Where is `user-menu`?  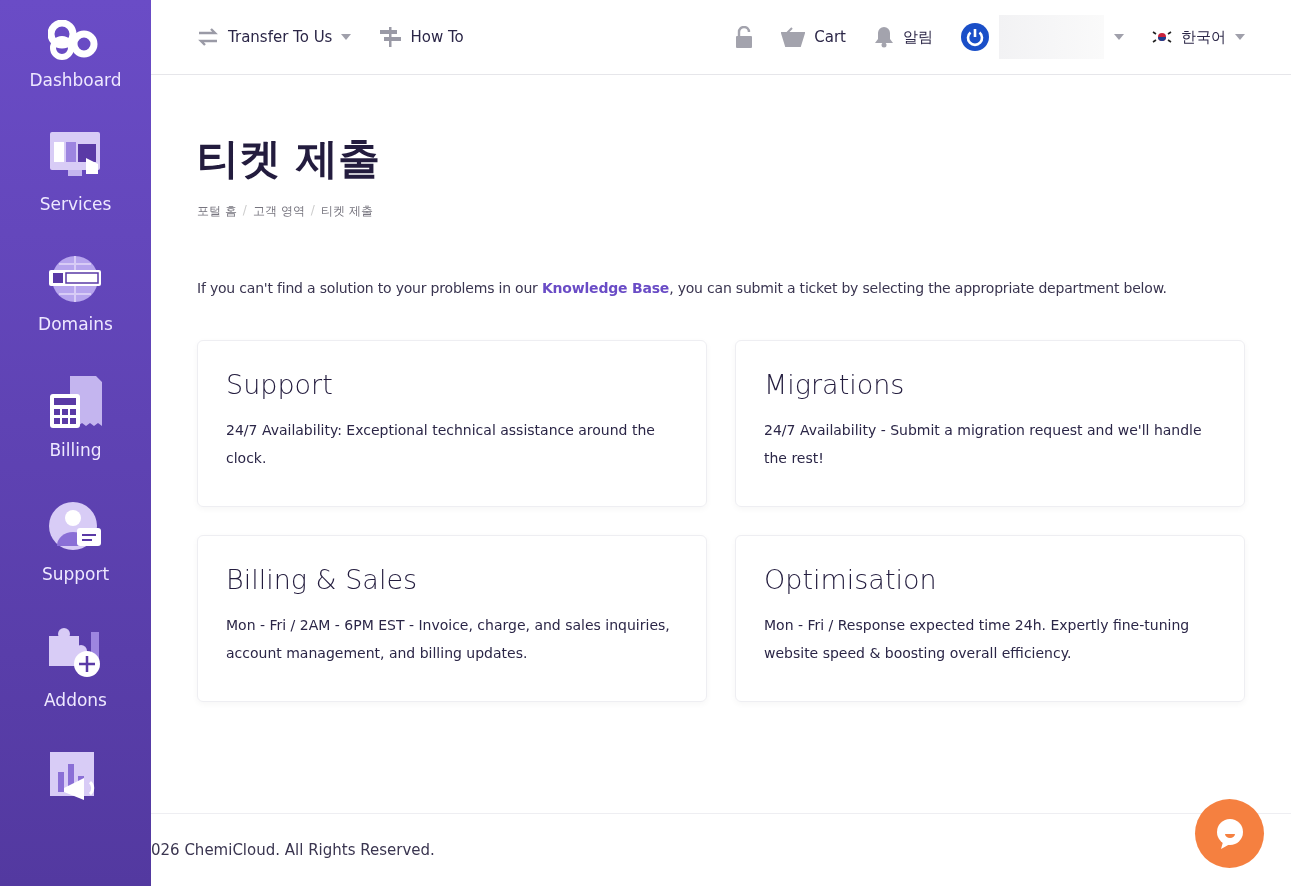 user-menu is located at coordinates (1042, 37).